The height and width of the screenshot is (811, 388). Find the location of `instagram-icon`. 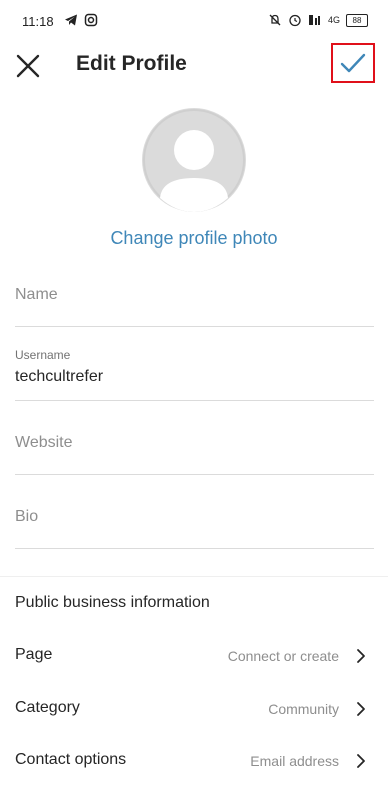

instagram-icon is located at coordinates (91, 20).